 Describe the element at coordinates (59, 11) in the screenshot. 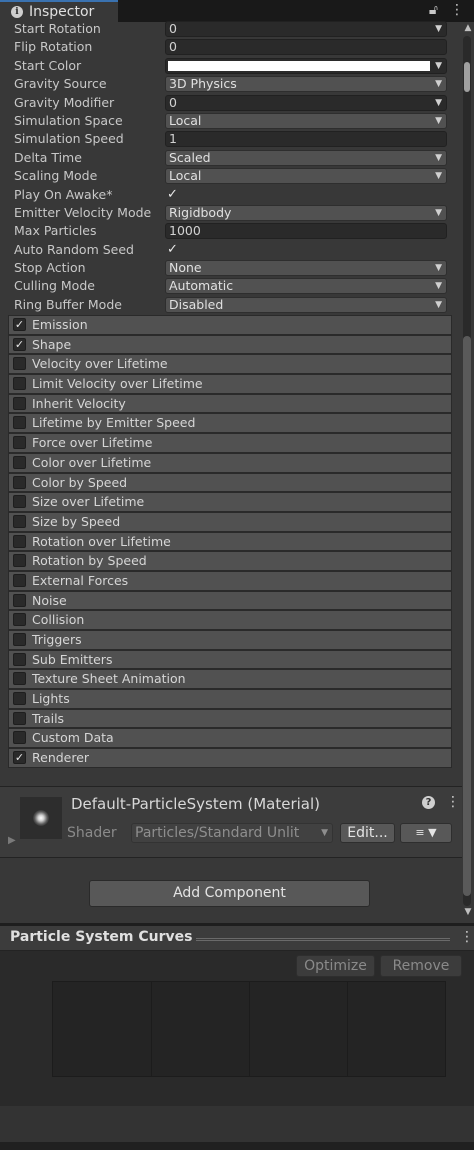

I see `tab-inspector: i Inspector` at that location.